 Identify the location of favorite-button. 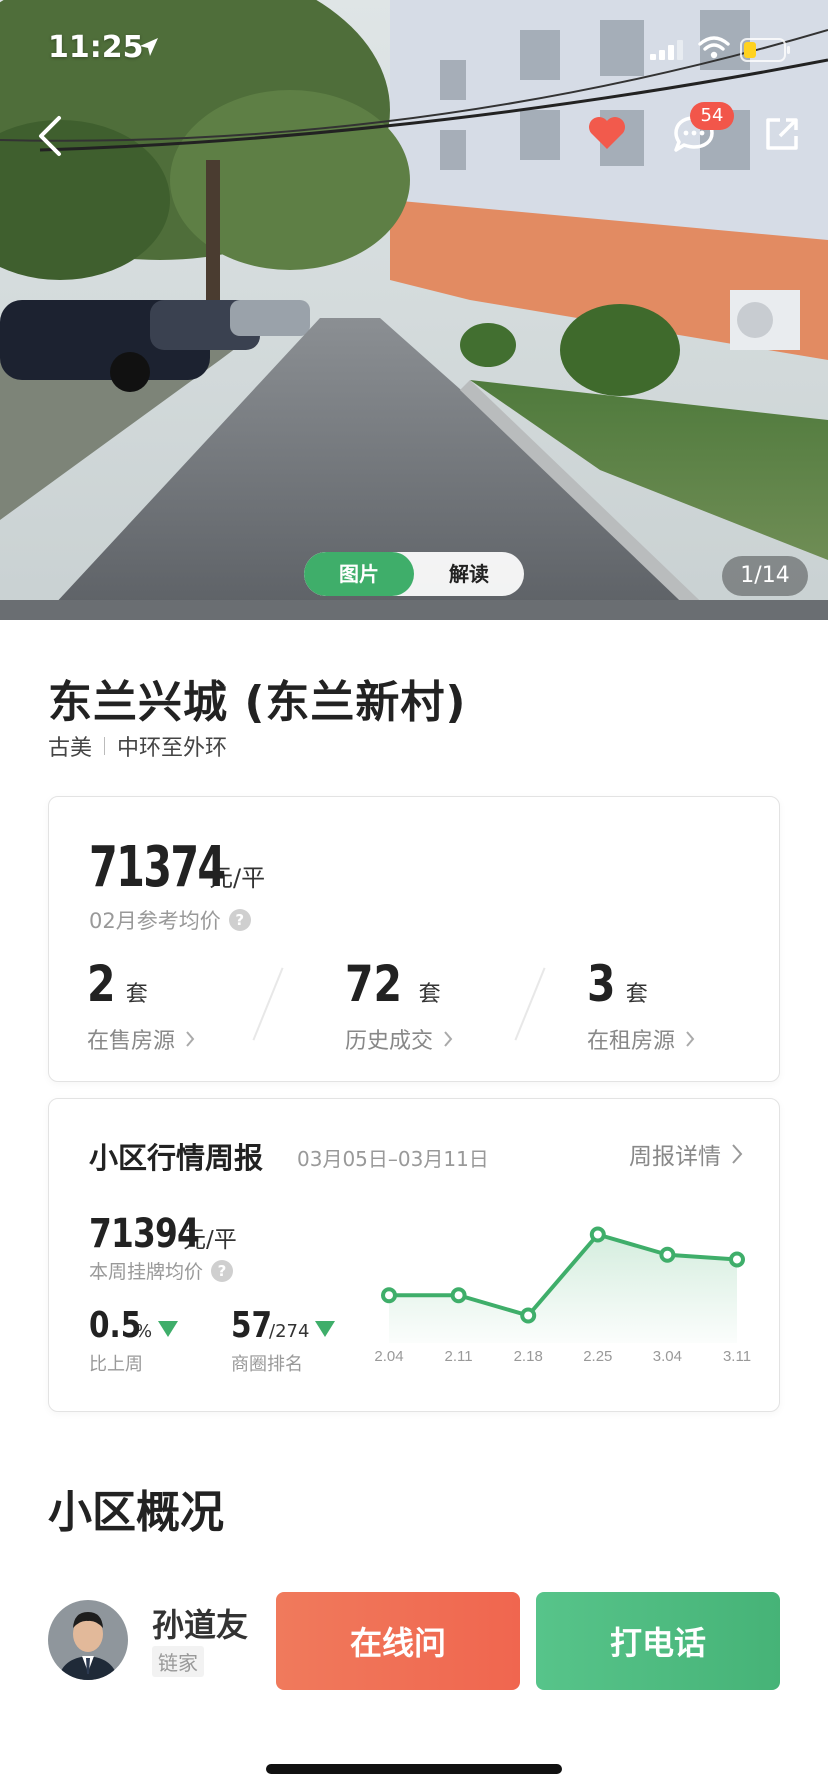
(607, 133).